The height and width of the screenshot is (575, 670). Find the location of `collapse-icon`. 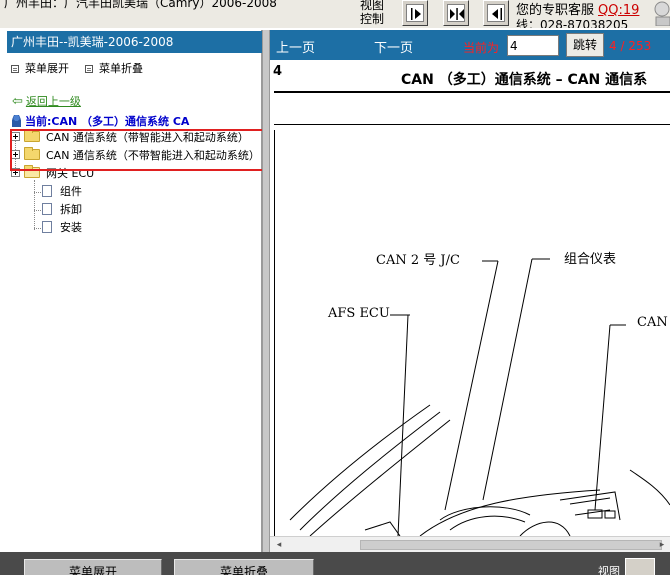

collapse-icon is located at coordinates (89, 69).